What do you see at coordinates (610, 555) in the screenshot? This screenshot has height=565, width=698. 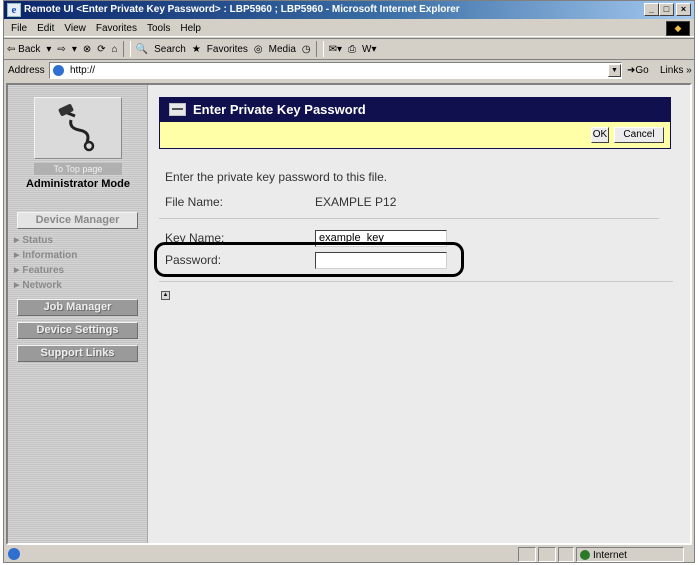 I see `zone-label: Internet` at bounding box center [610, 555].